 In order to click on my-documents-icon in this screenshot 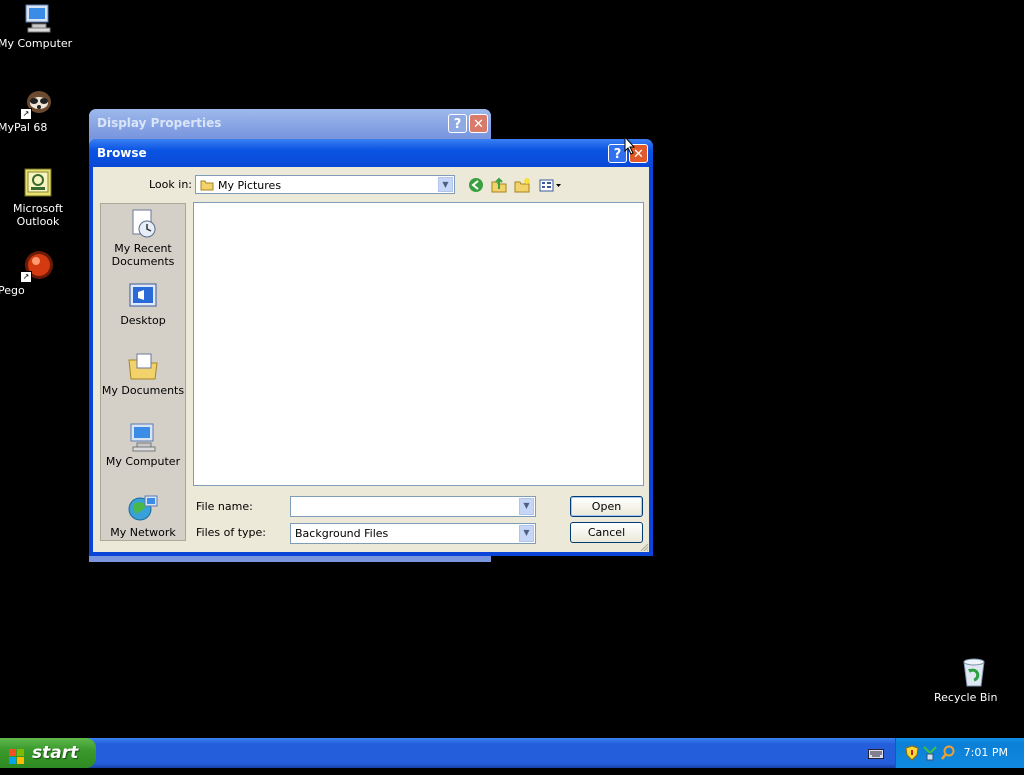, I will do `click(143, 366)`.